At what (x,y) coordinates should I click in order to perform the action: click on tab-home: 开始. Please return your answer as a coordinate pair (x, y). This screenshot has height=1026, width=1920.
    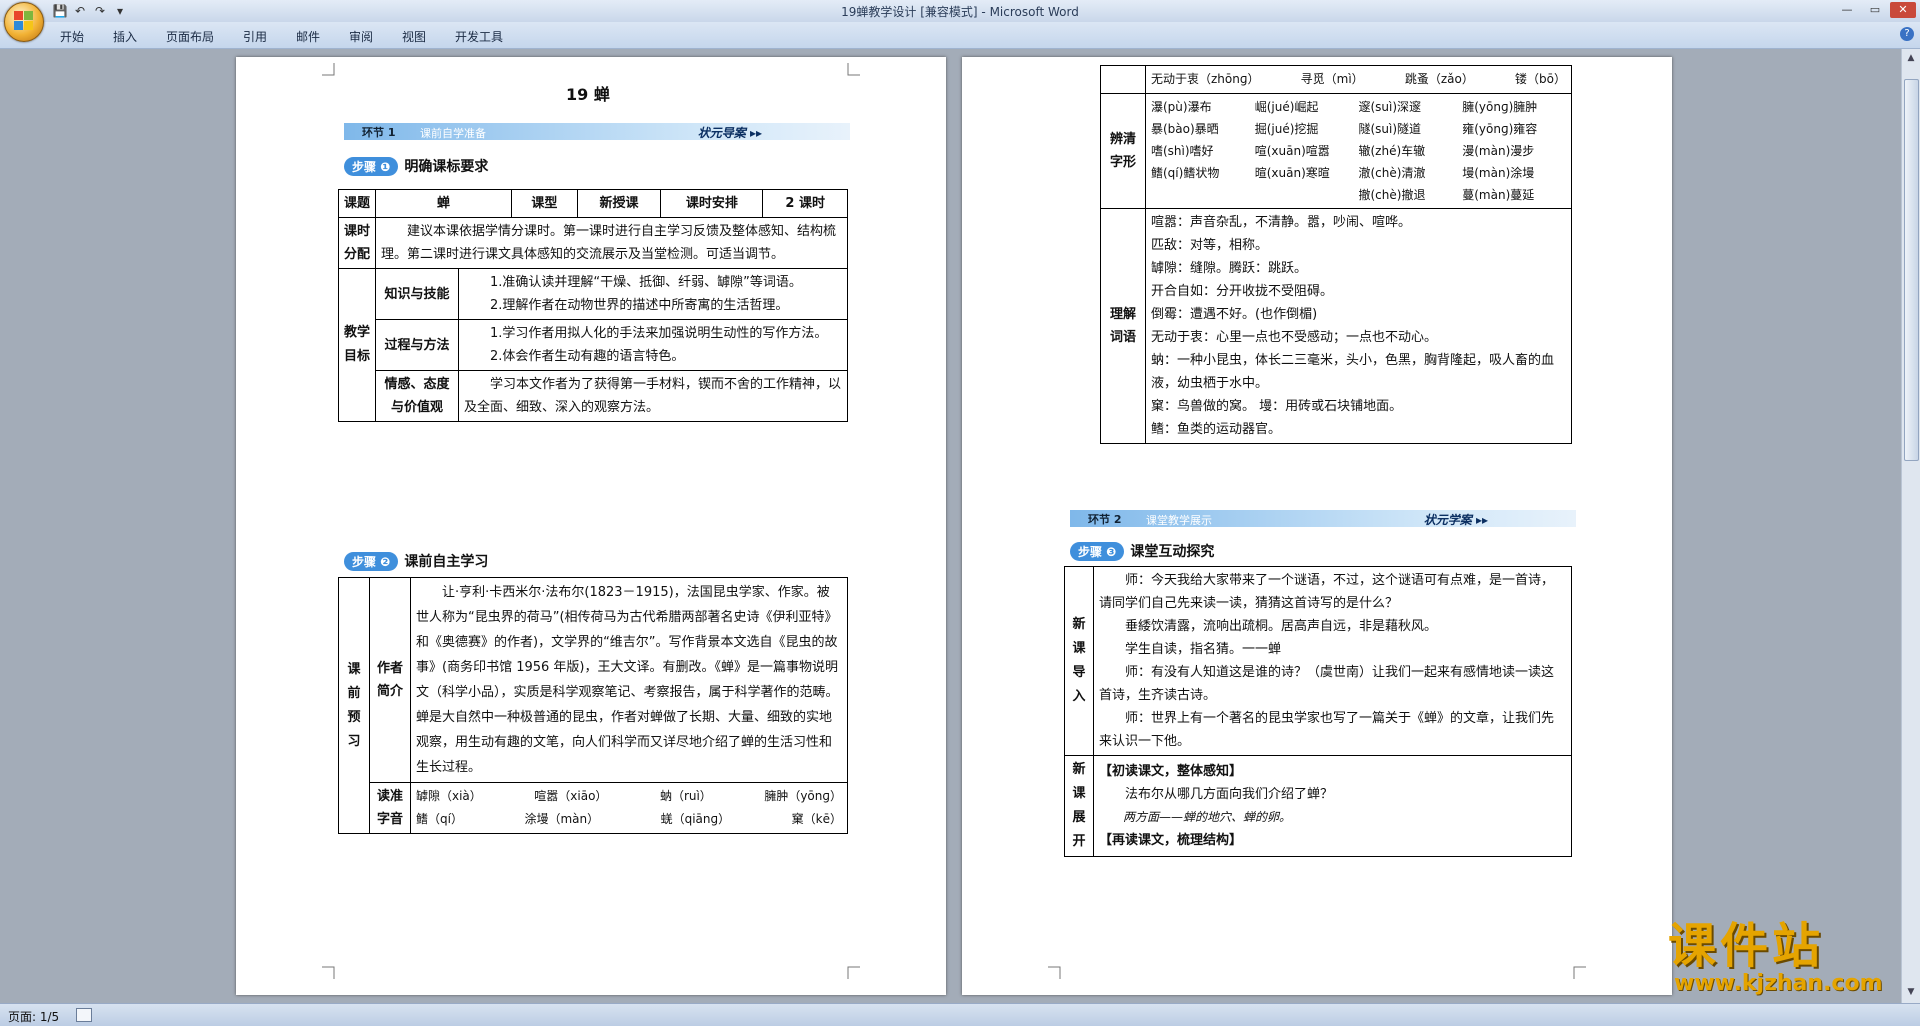
    Looking at the image, I should click on (72, 36).